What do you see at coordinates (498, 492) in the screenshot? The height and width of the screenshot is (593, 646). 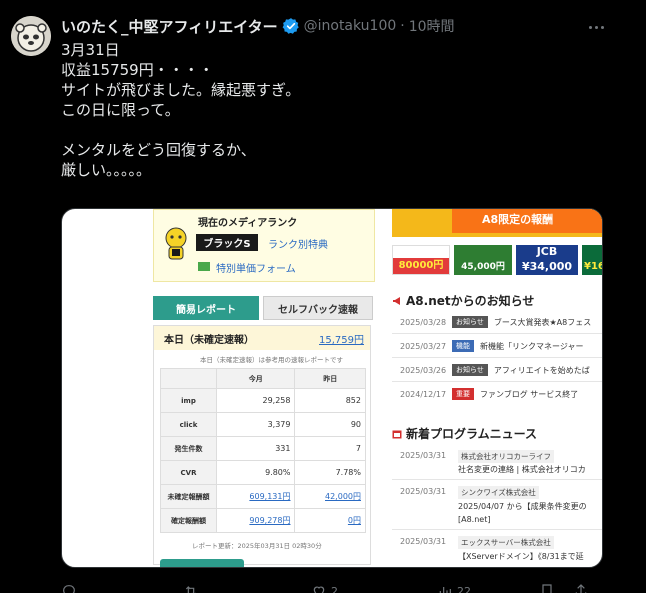 I see `program-company: シンクワイズ株式会社` at bounding box center [498, 492].